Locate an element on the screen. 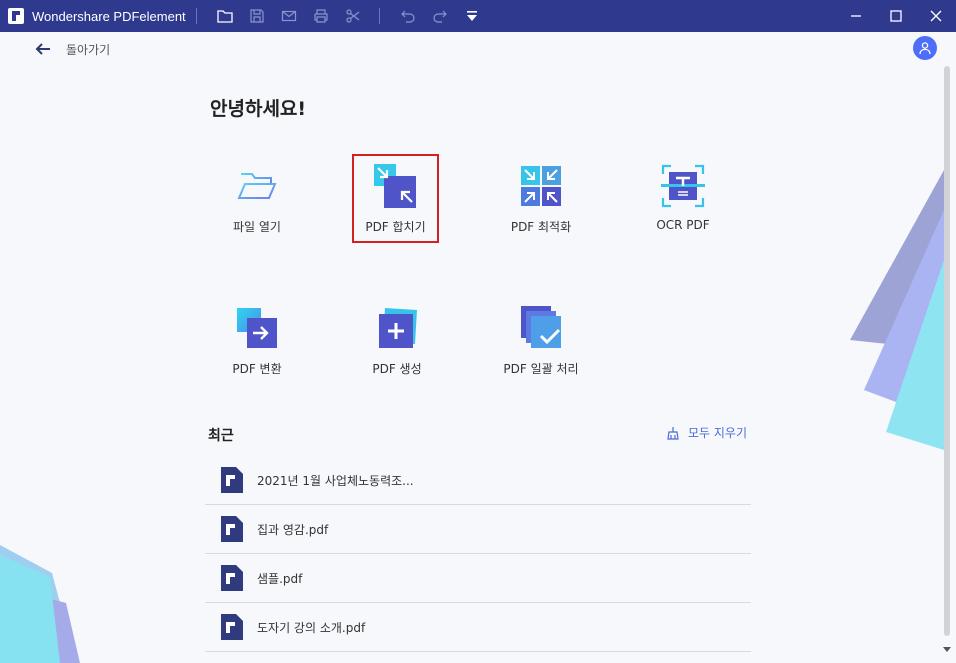  greeting-heading: 안녕하세요! is located at coordinates (258, 109).